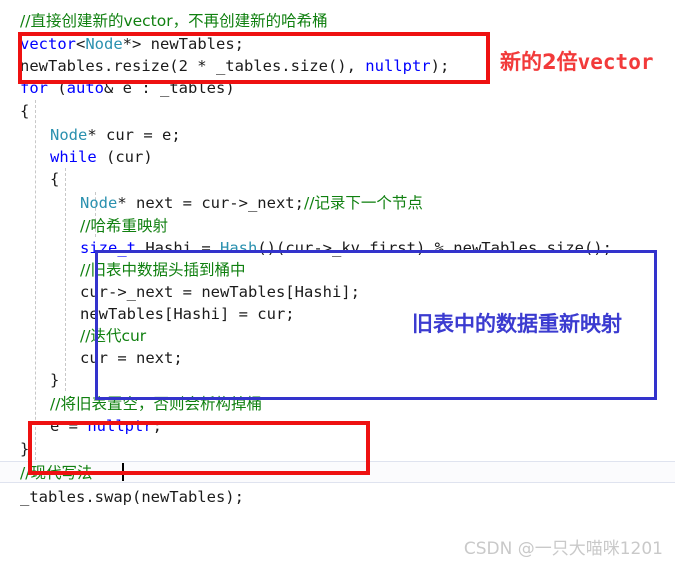  I want to click on code-token: Hash, so click(239, 248).